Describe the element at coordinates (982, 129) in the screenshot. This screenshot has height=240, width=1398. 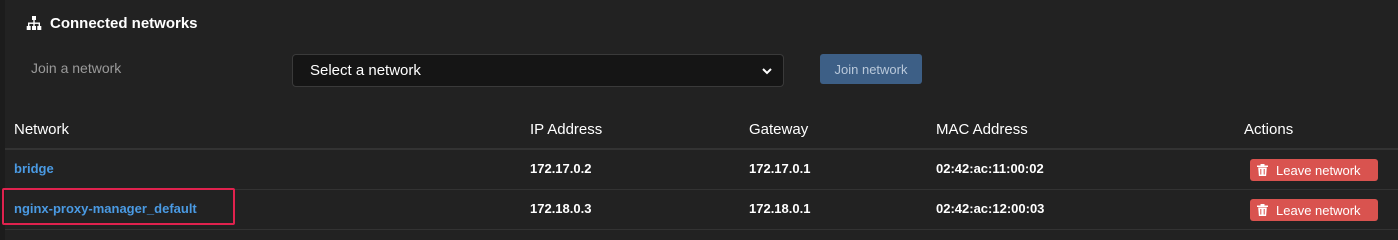
I see `column-header-mac: MAC Address` at that location.